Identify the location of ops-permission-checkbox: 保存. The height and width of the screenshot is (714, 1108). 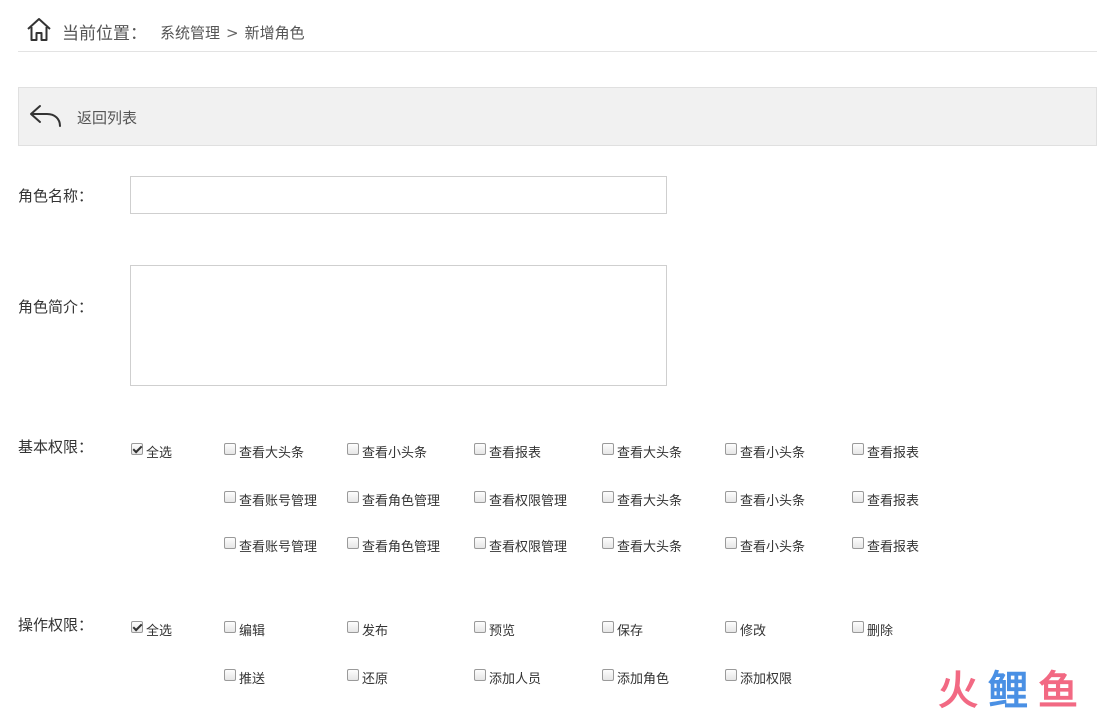
(622, 629).